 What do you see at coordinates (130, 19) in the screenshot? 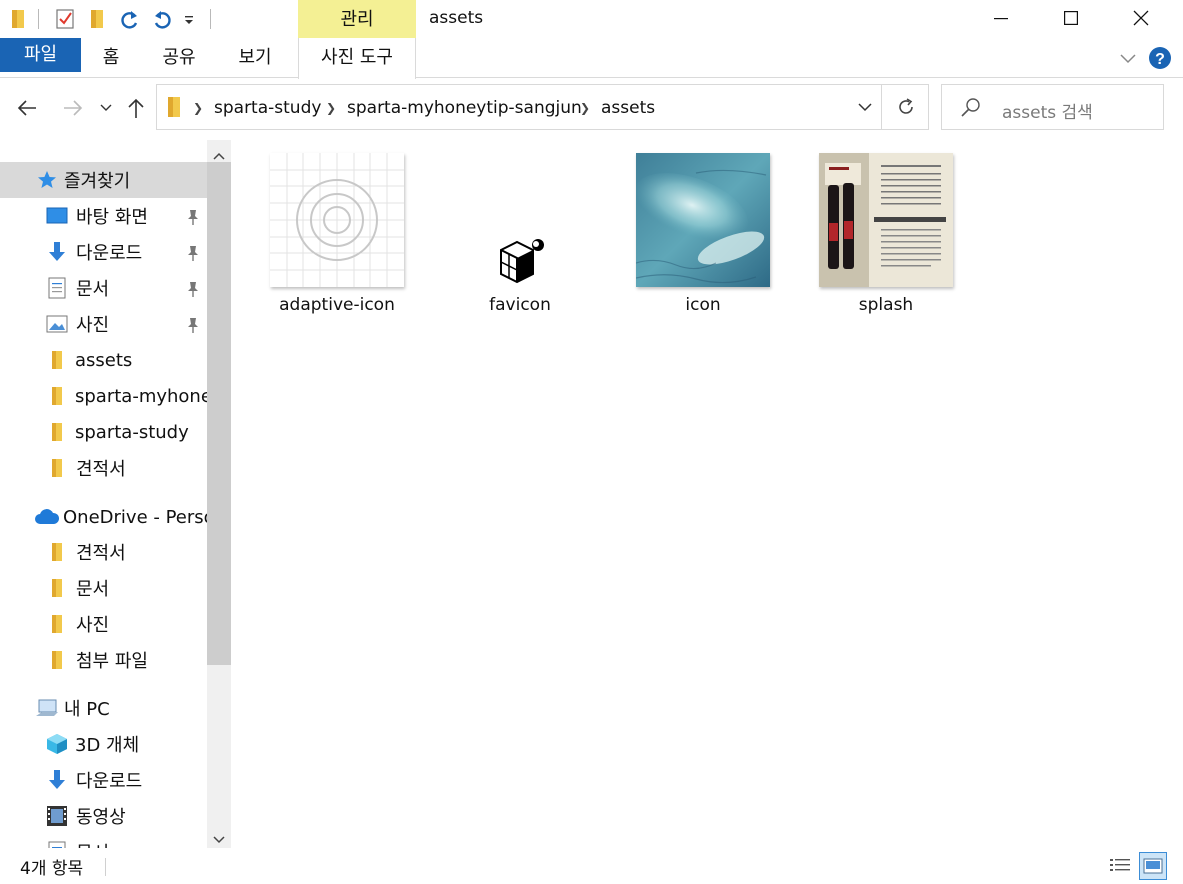
I see `redo-icon` at bounding box center [130, 19].